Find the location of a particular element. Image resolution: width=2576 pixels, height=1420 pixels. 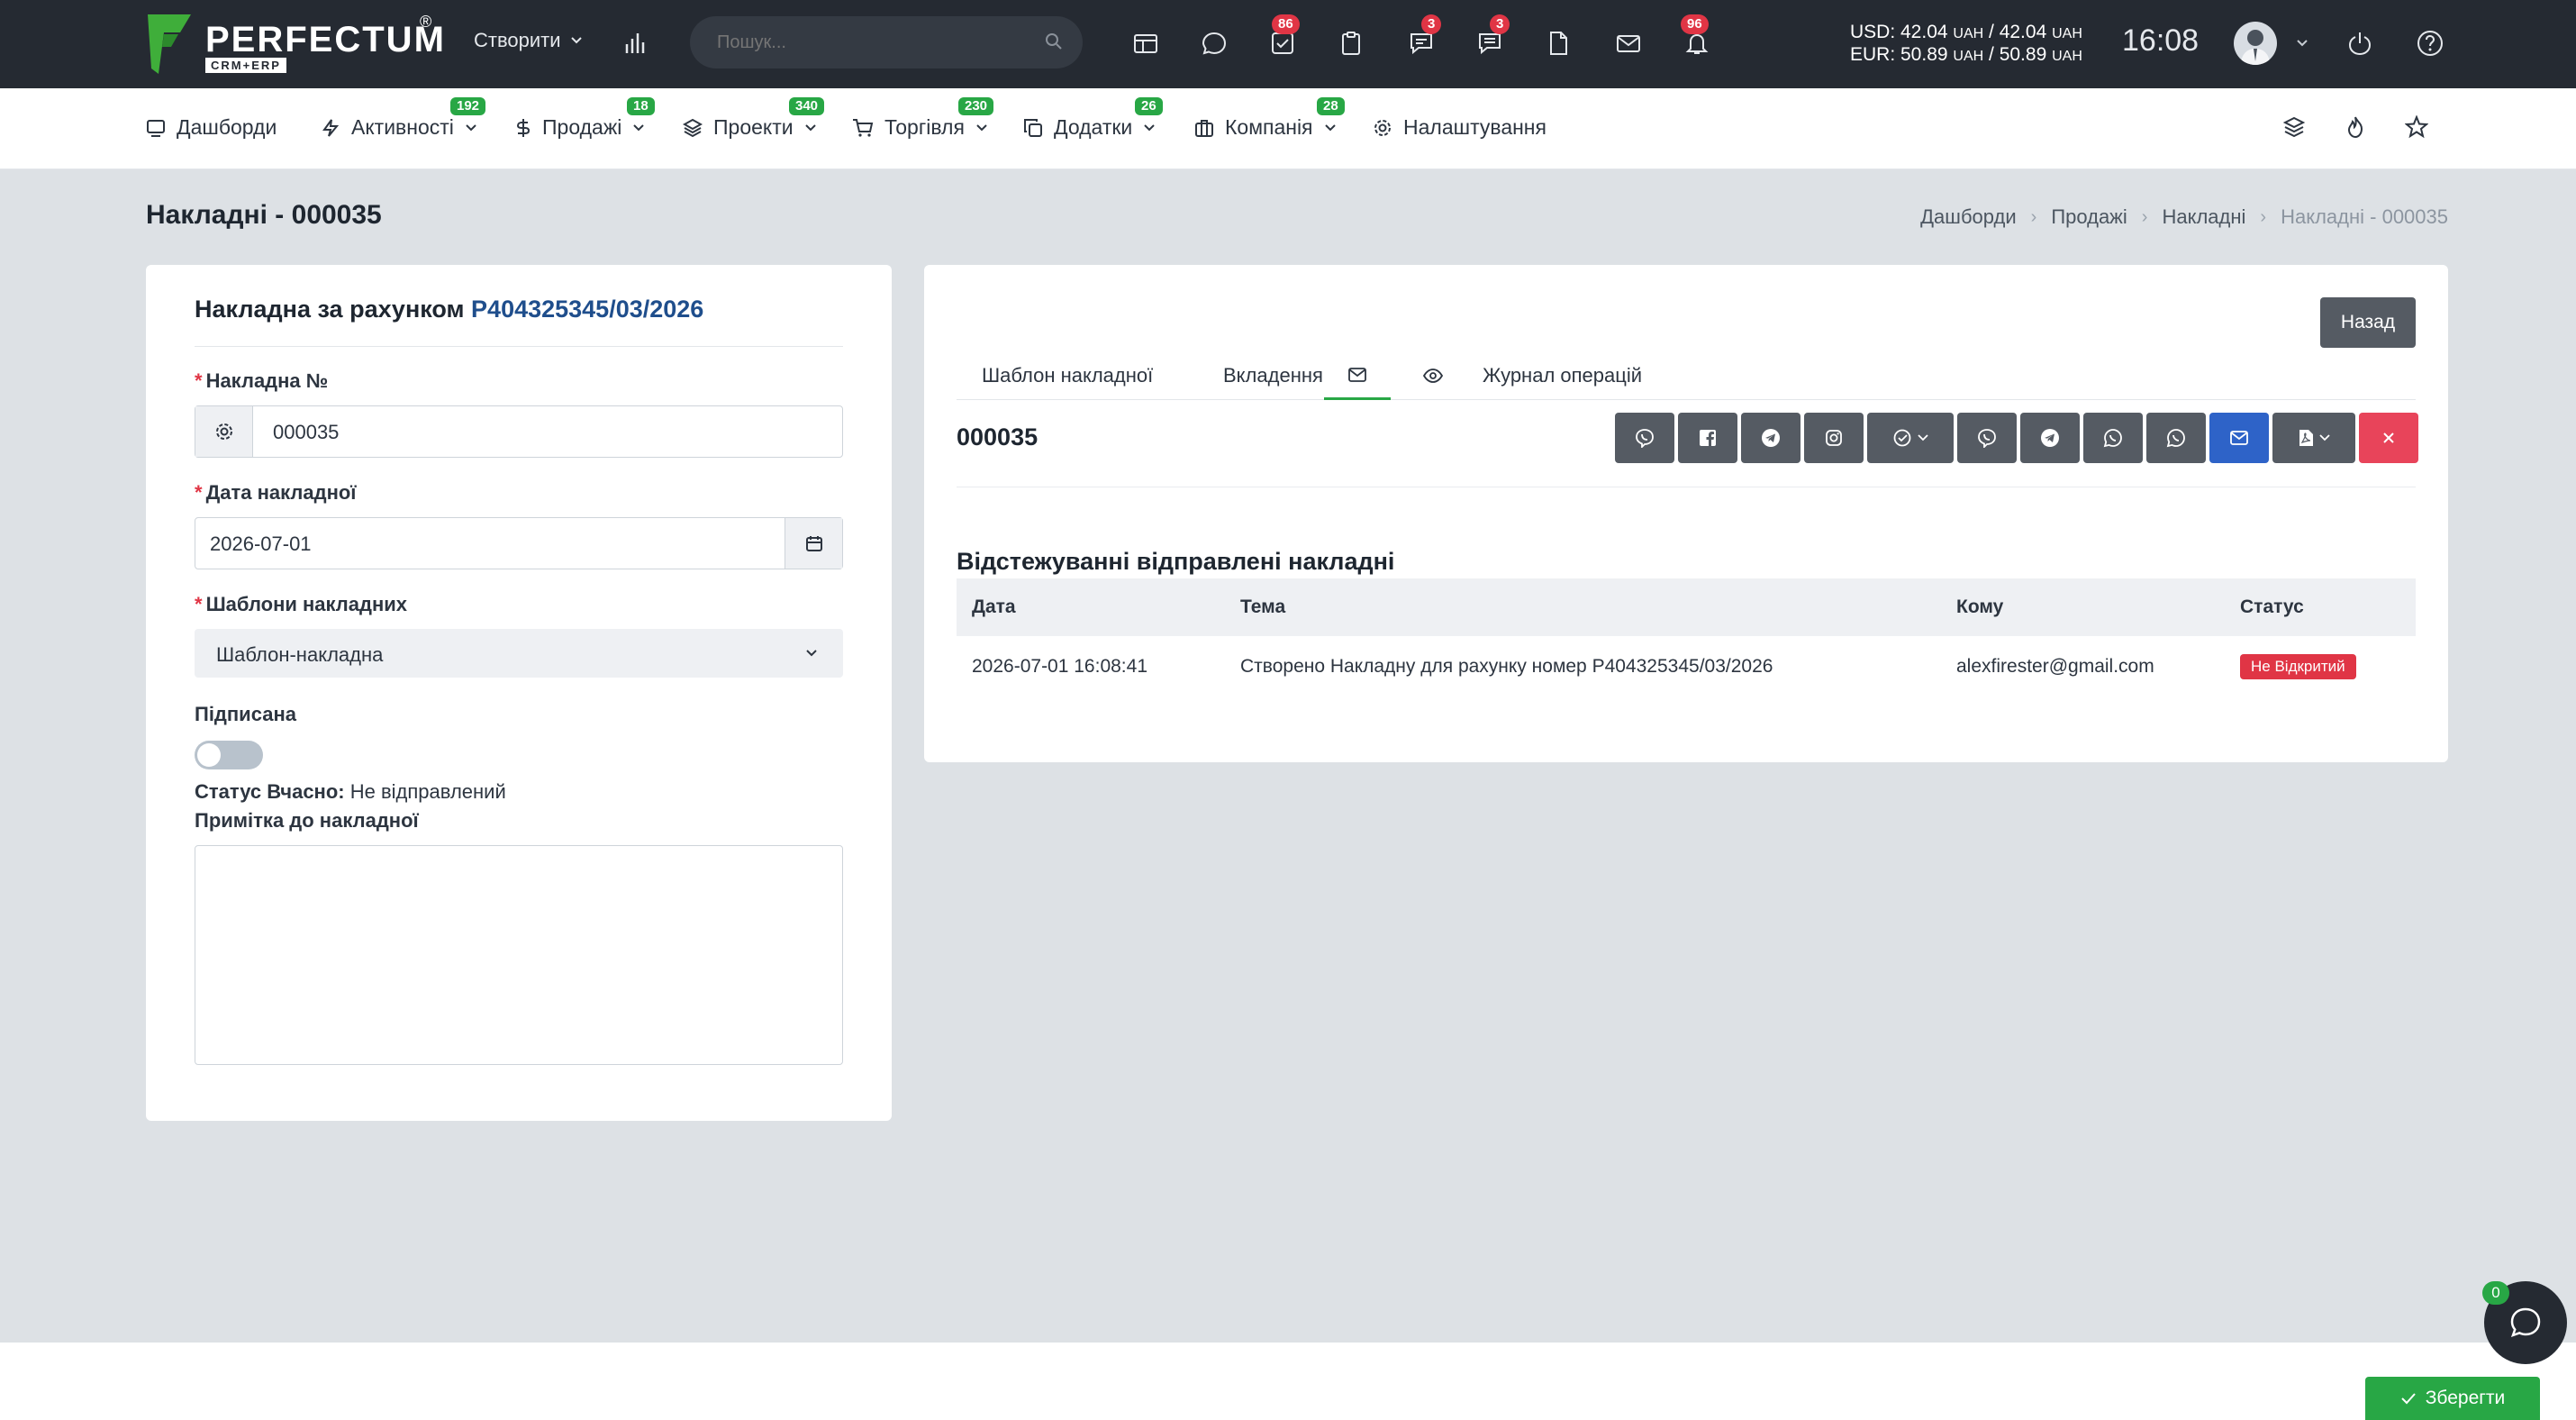

share-viber-button is located at coordinates (1645, 438).